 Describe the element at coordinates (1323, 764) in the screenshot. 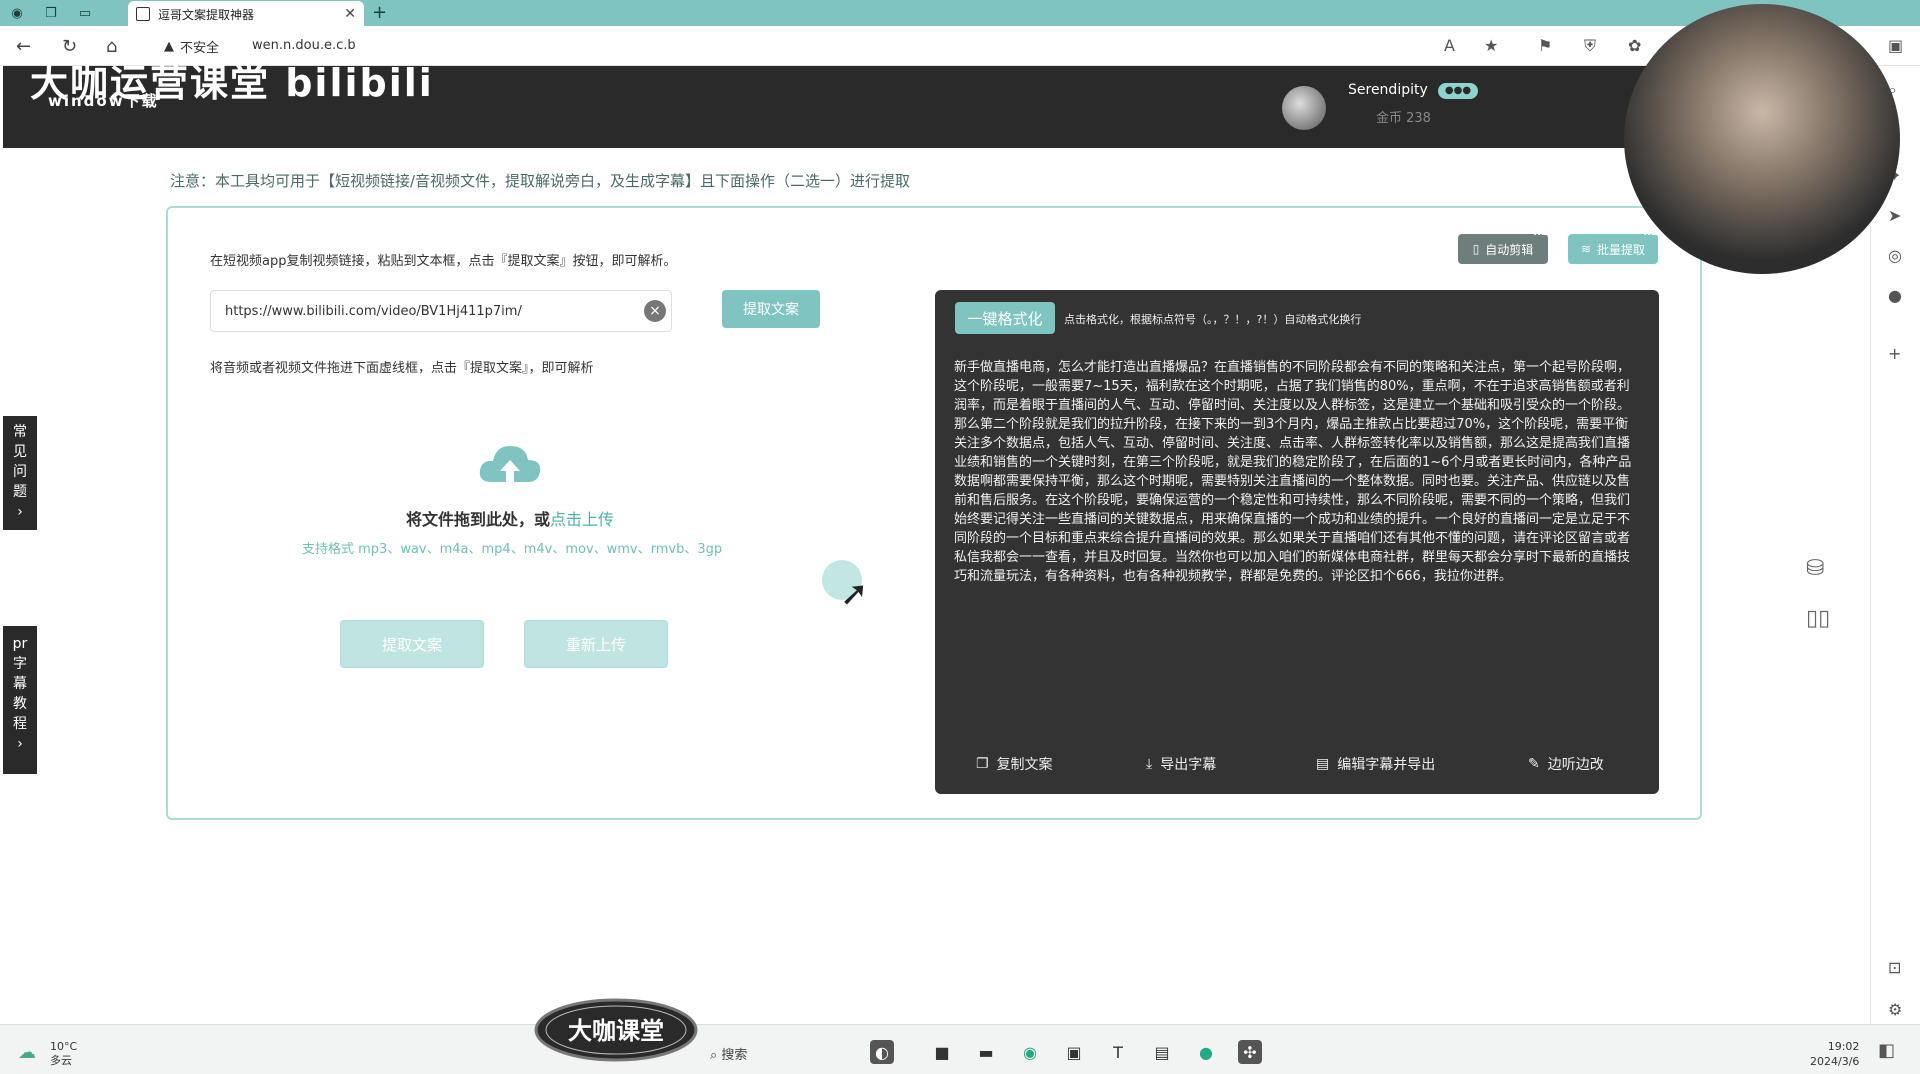

I see `edit-doc-icon: ▤` at that location.